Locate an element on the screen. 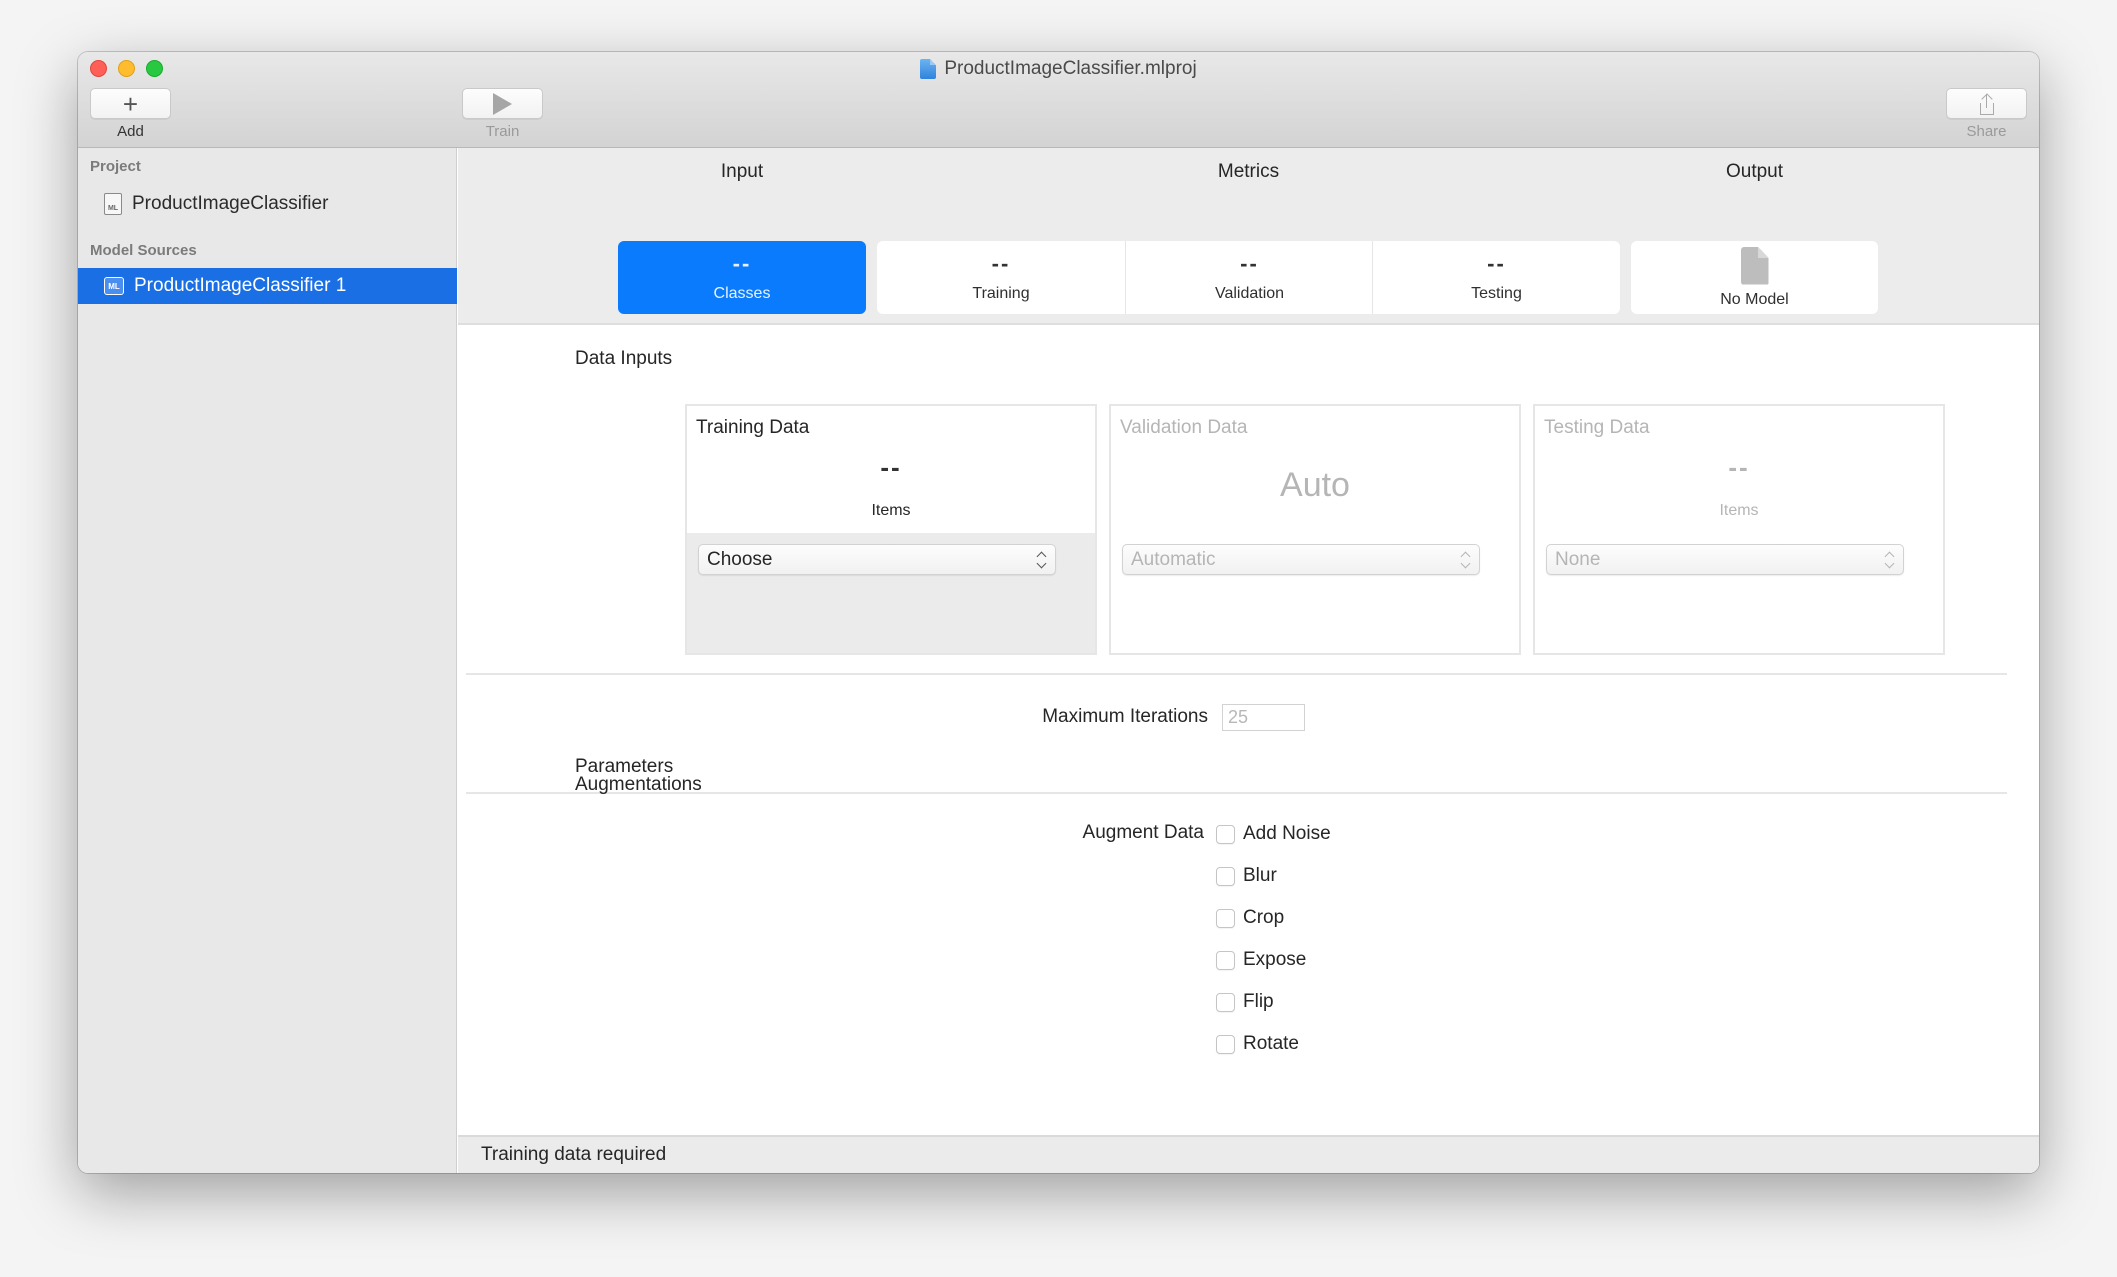 Image resolution: width=2117 pixels, height=1277 pixels. checkbox-label: Flip is located at coordinates (1258, 1001).